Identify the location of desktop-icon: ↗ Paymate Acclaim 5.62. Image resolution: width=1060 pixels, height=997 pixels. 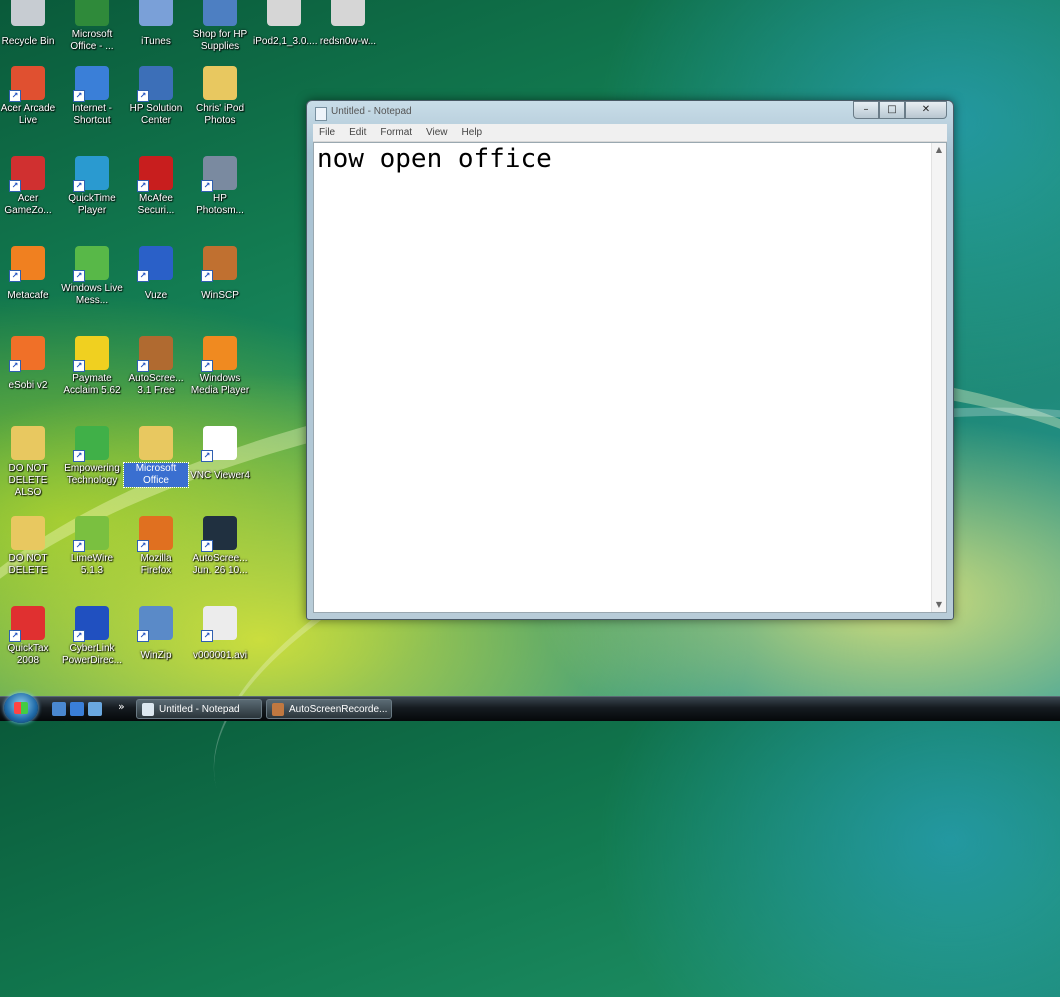
(92, 366).